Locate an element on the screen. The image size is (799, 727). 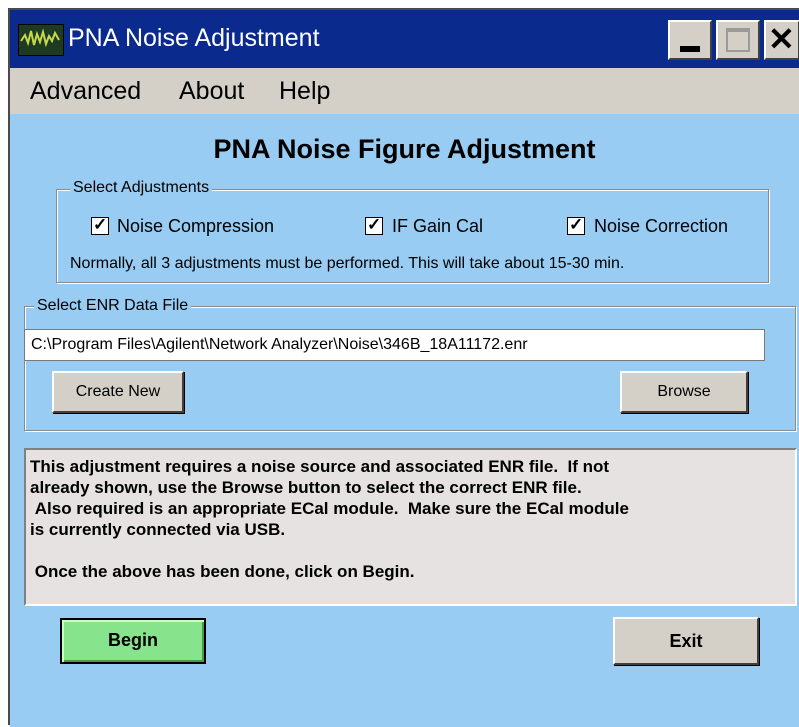
maximize-icon is located at coordinates (738, 40).